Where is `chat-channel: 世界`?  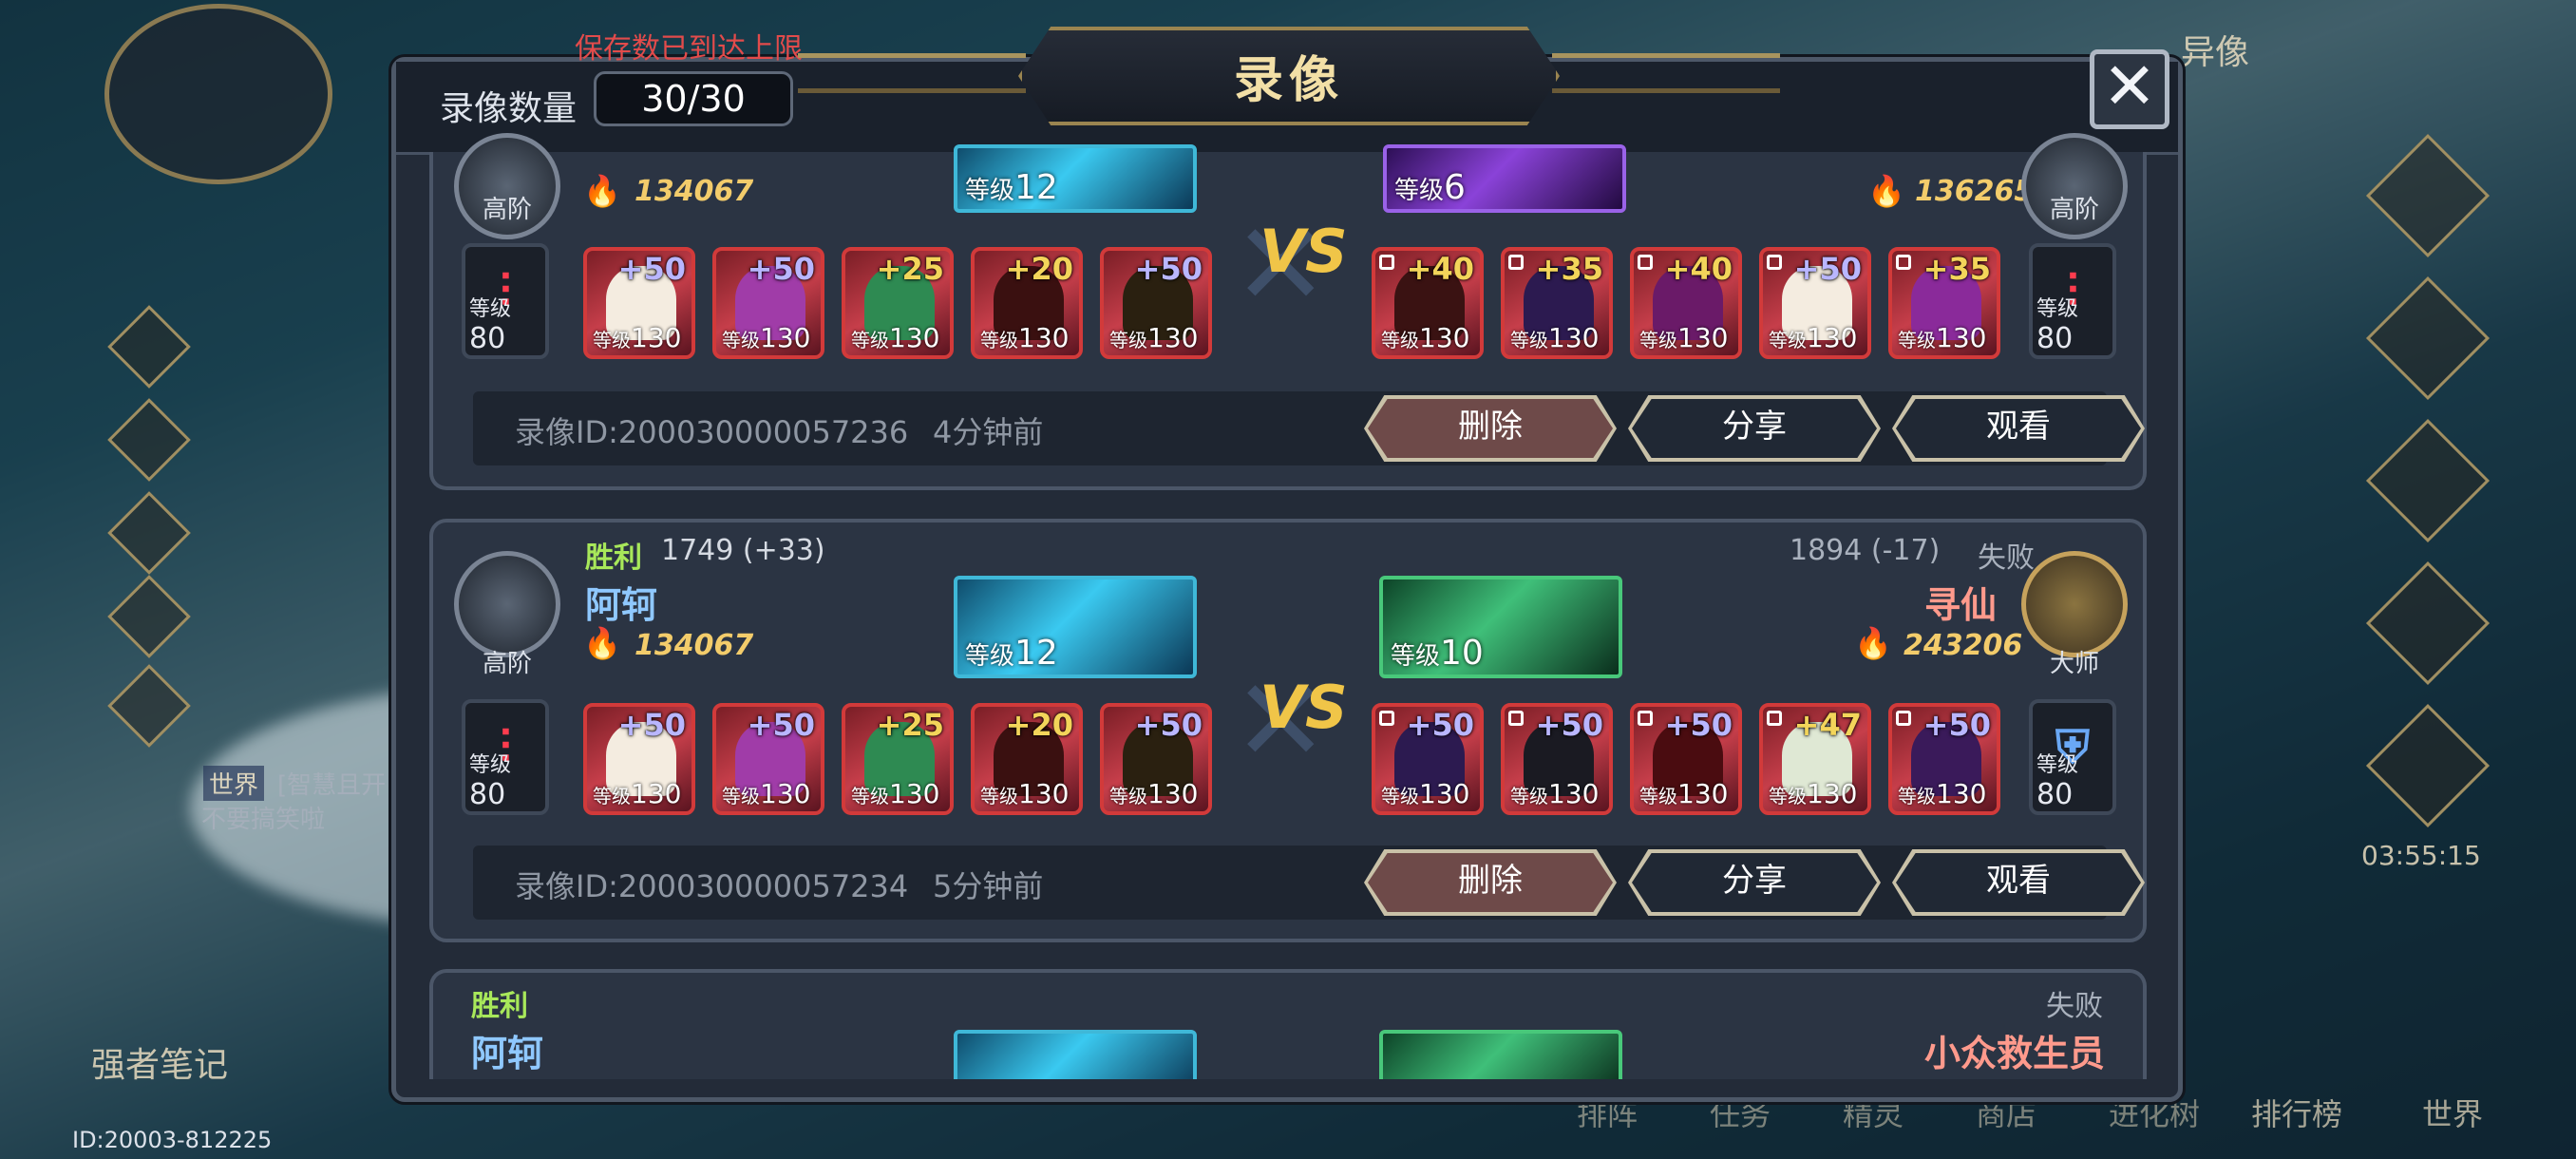 chat-channel: 世界 is located at coordinates (234, 783).